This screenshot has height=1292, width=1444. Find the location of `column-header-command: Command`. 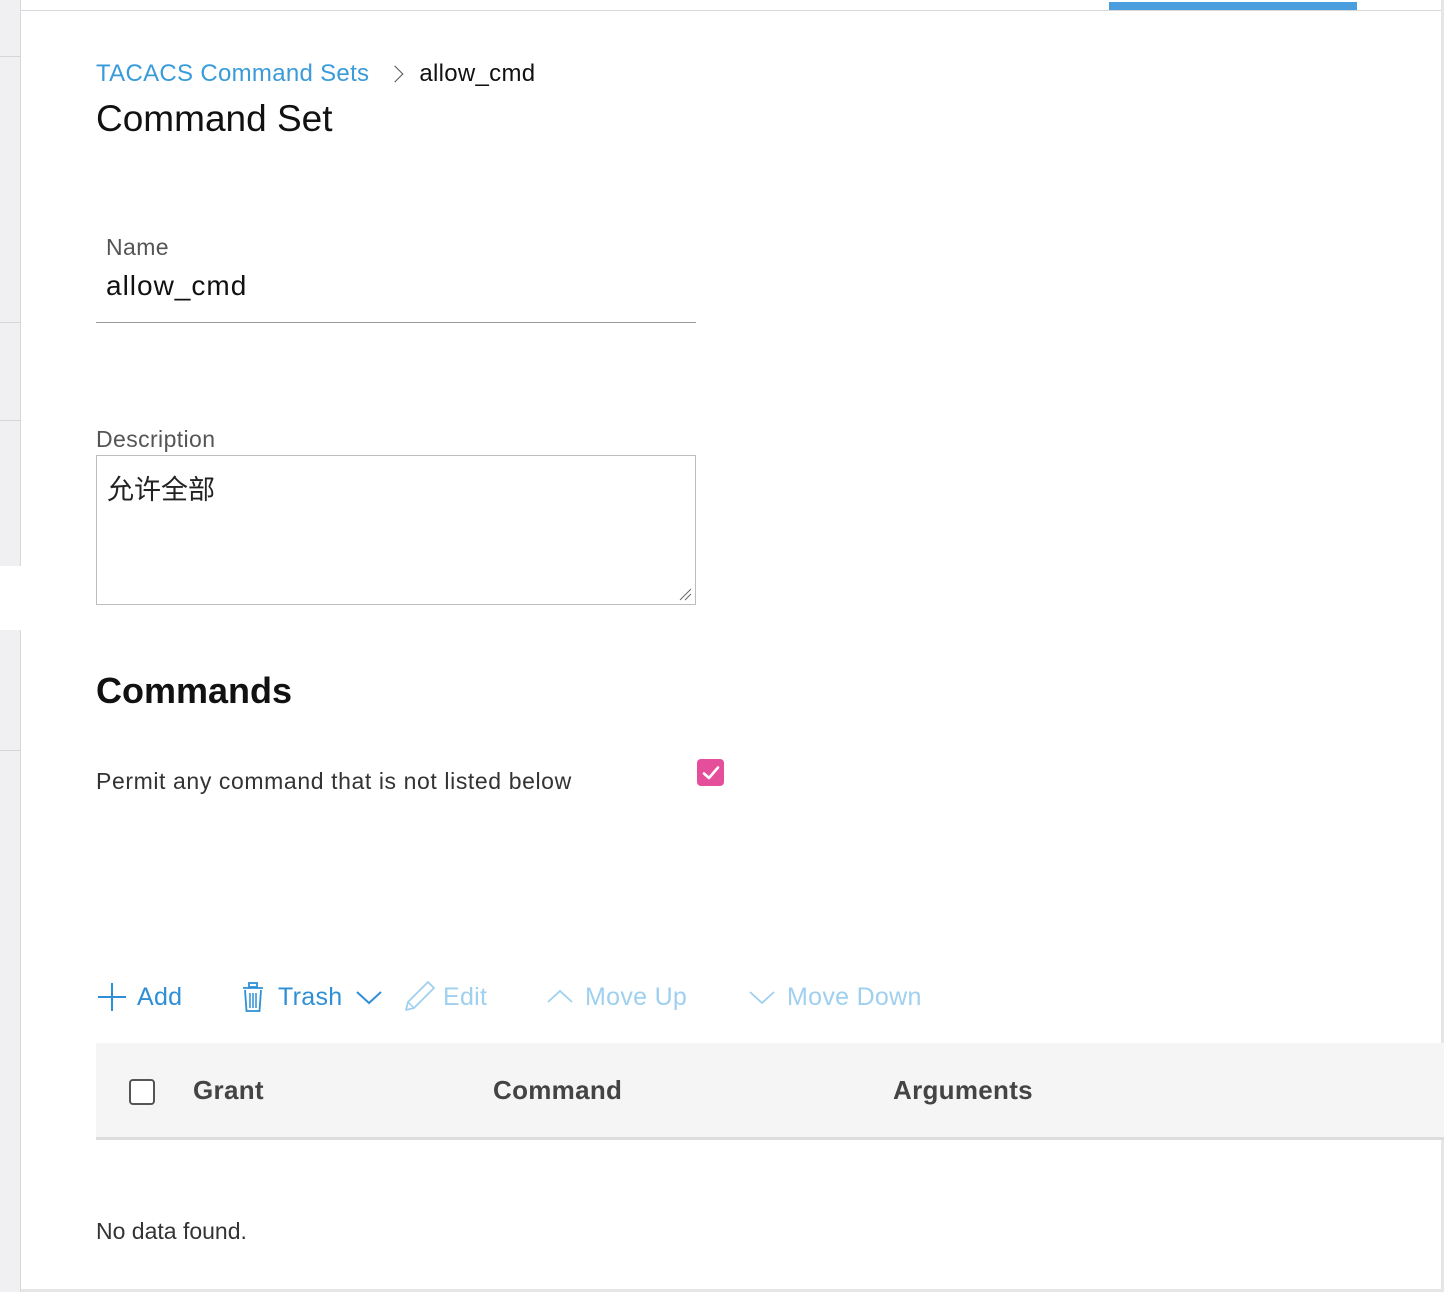

column-header-command: Command is located at coordinates (557, 1090).